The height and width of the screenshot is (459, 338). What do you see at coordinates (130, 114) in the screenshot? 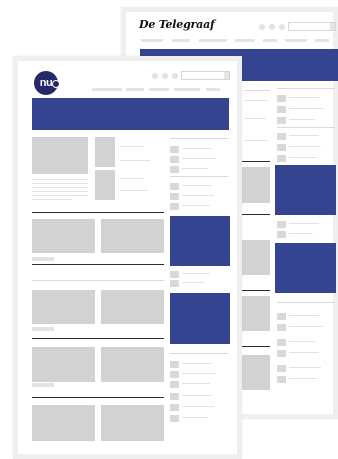
I see `header-banner` at bounding box center [130, 114].